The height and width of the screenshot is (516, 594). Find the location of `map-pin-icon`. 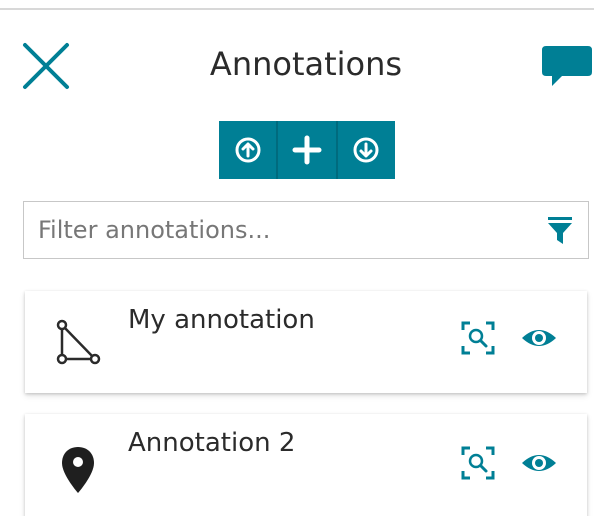

map-pin-icon is located at coordinates (78, 470).